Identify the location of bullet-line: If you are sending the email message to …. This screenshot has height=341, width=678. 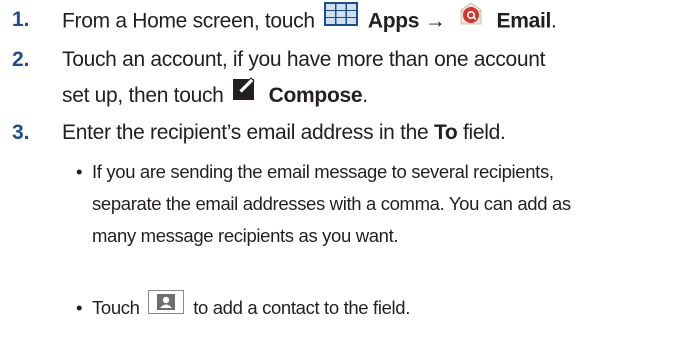
(323, 171).